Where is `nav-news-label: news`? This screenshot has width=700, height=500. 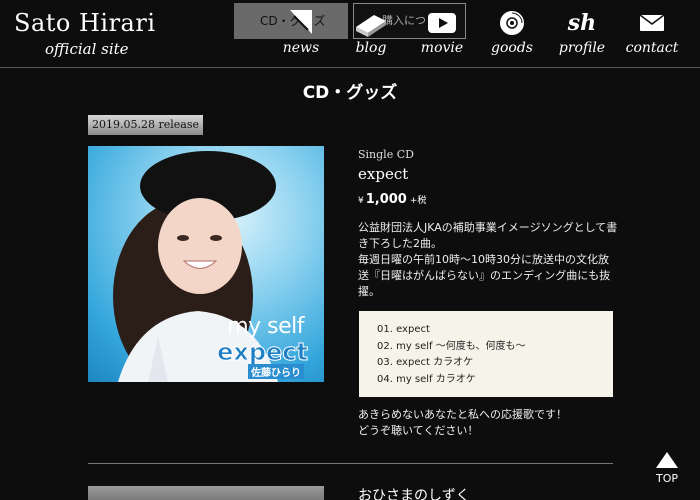 nav-news-label: news is located at coordinates (301, 48).